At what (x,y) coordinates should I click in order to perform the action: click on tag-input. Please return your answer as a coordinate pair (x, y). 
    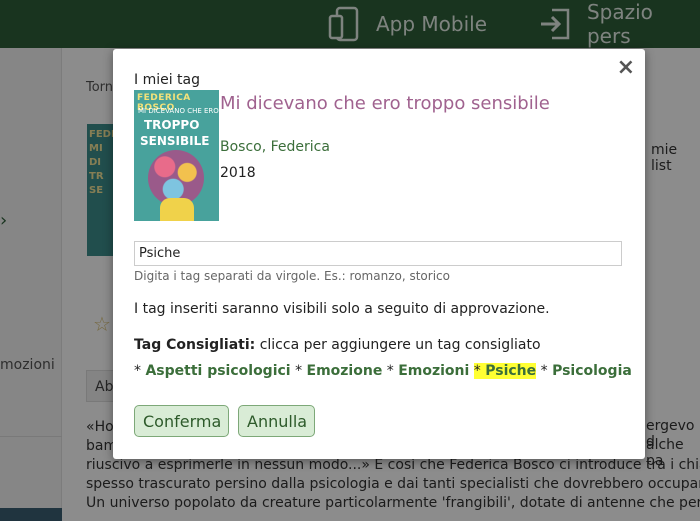
    Looking at the image, I should click on (378, 253).